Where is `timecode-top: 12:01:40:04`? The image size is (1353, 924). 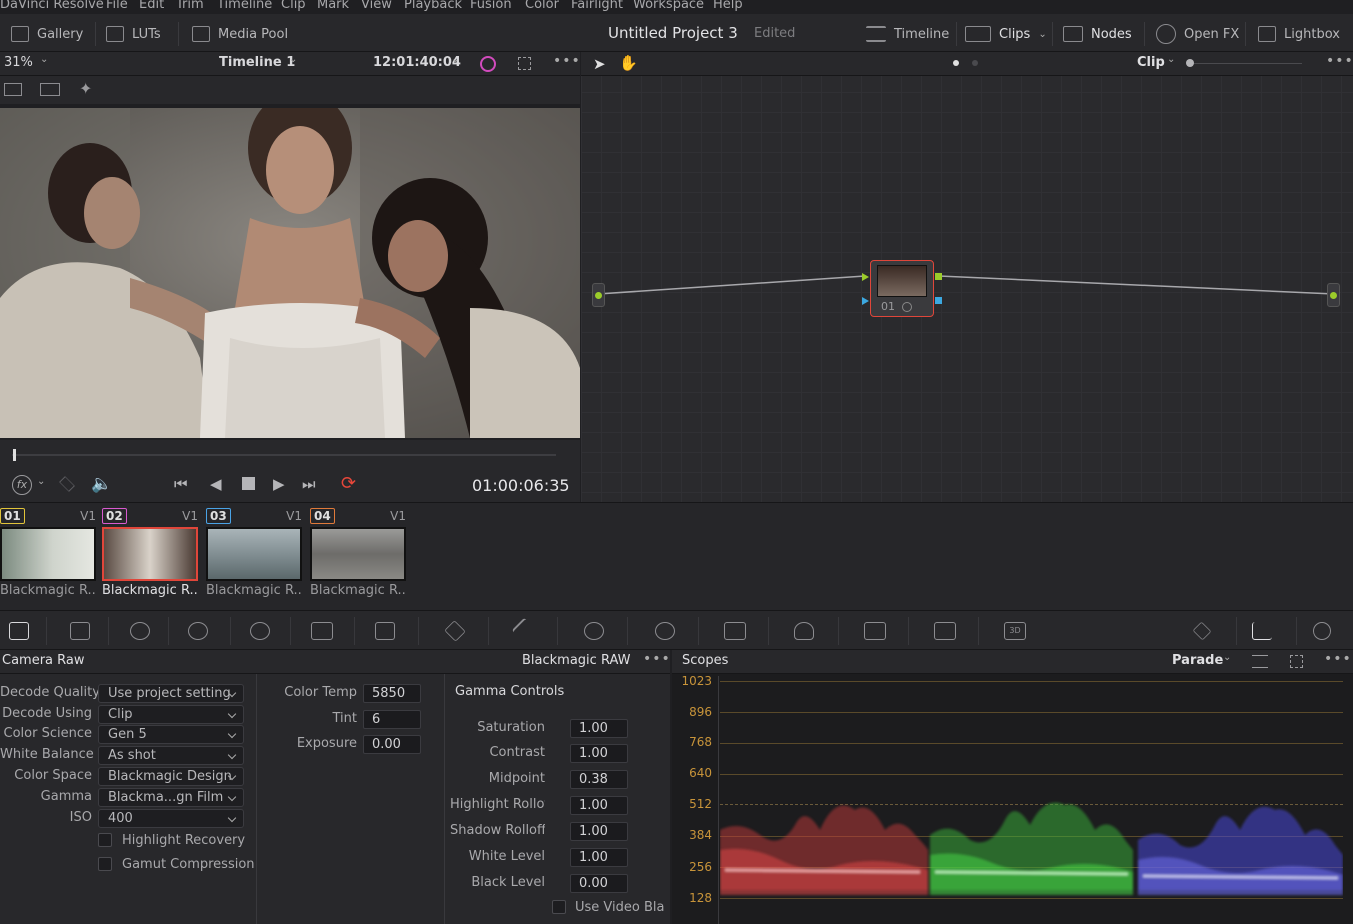
timecode-top: 12:01:40:04 is located at coordinates (417, 62).